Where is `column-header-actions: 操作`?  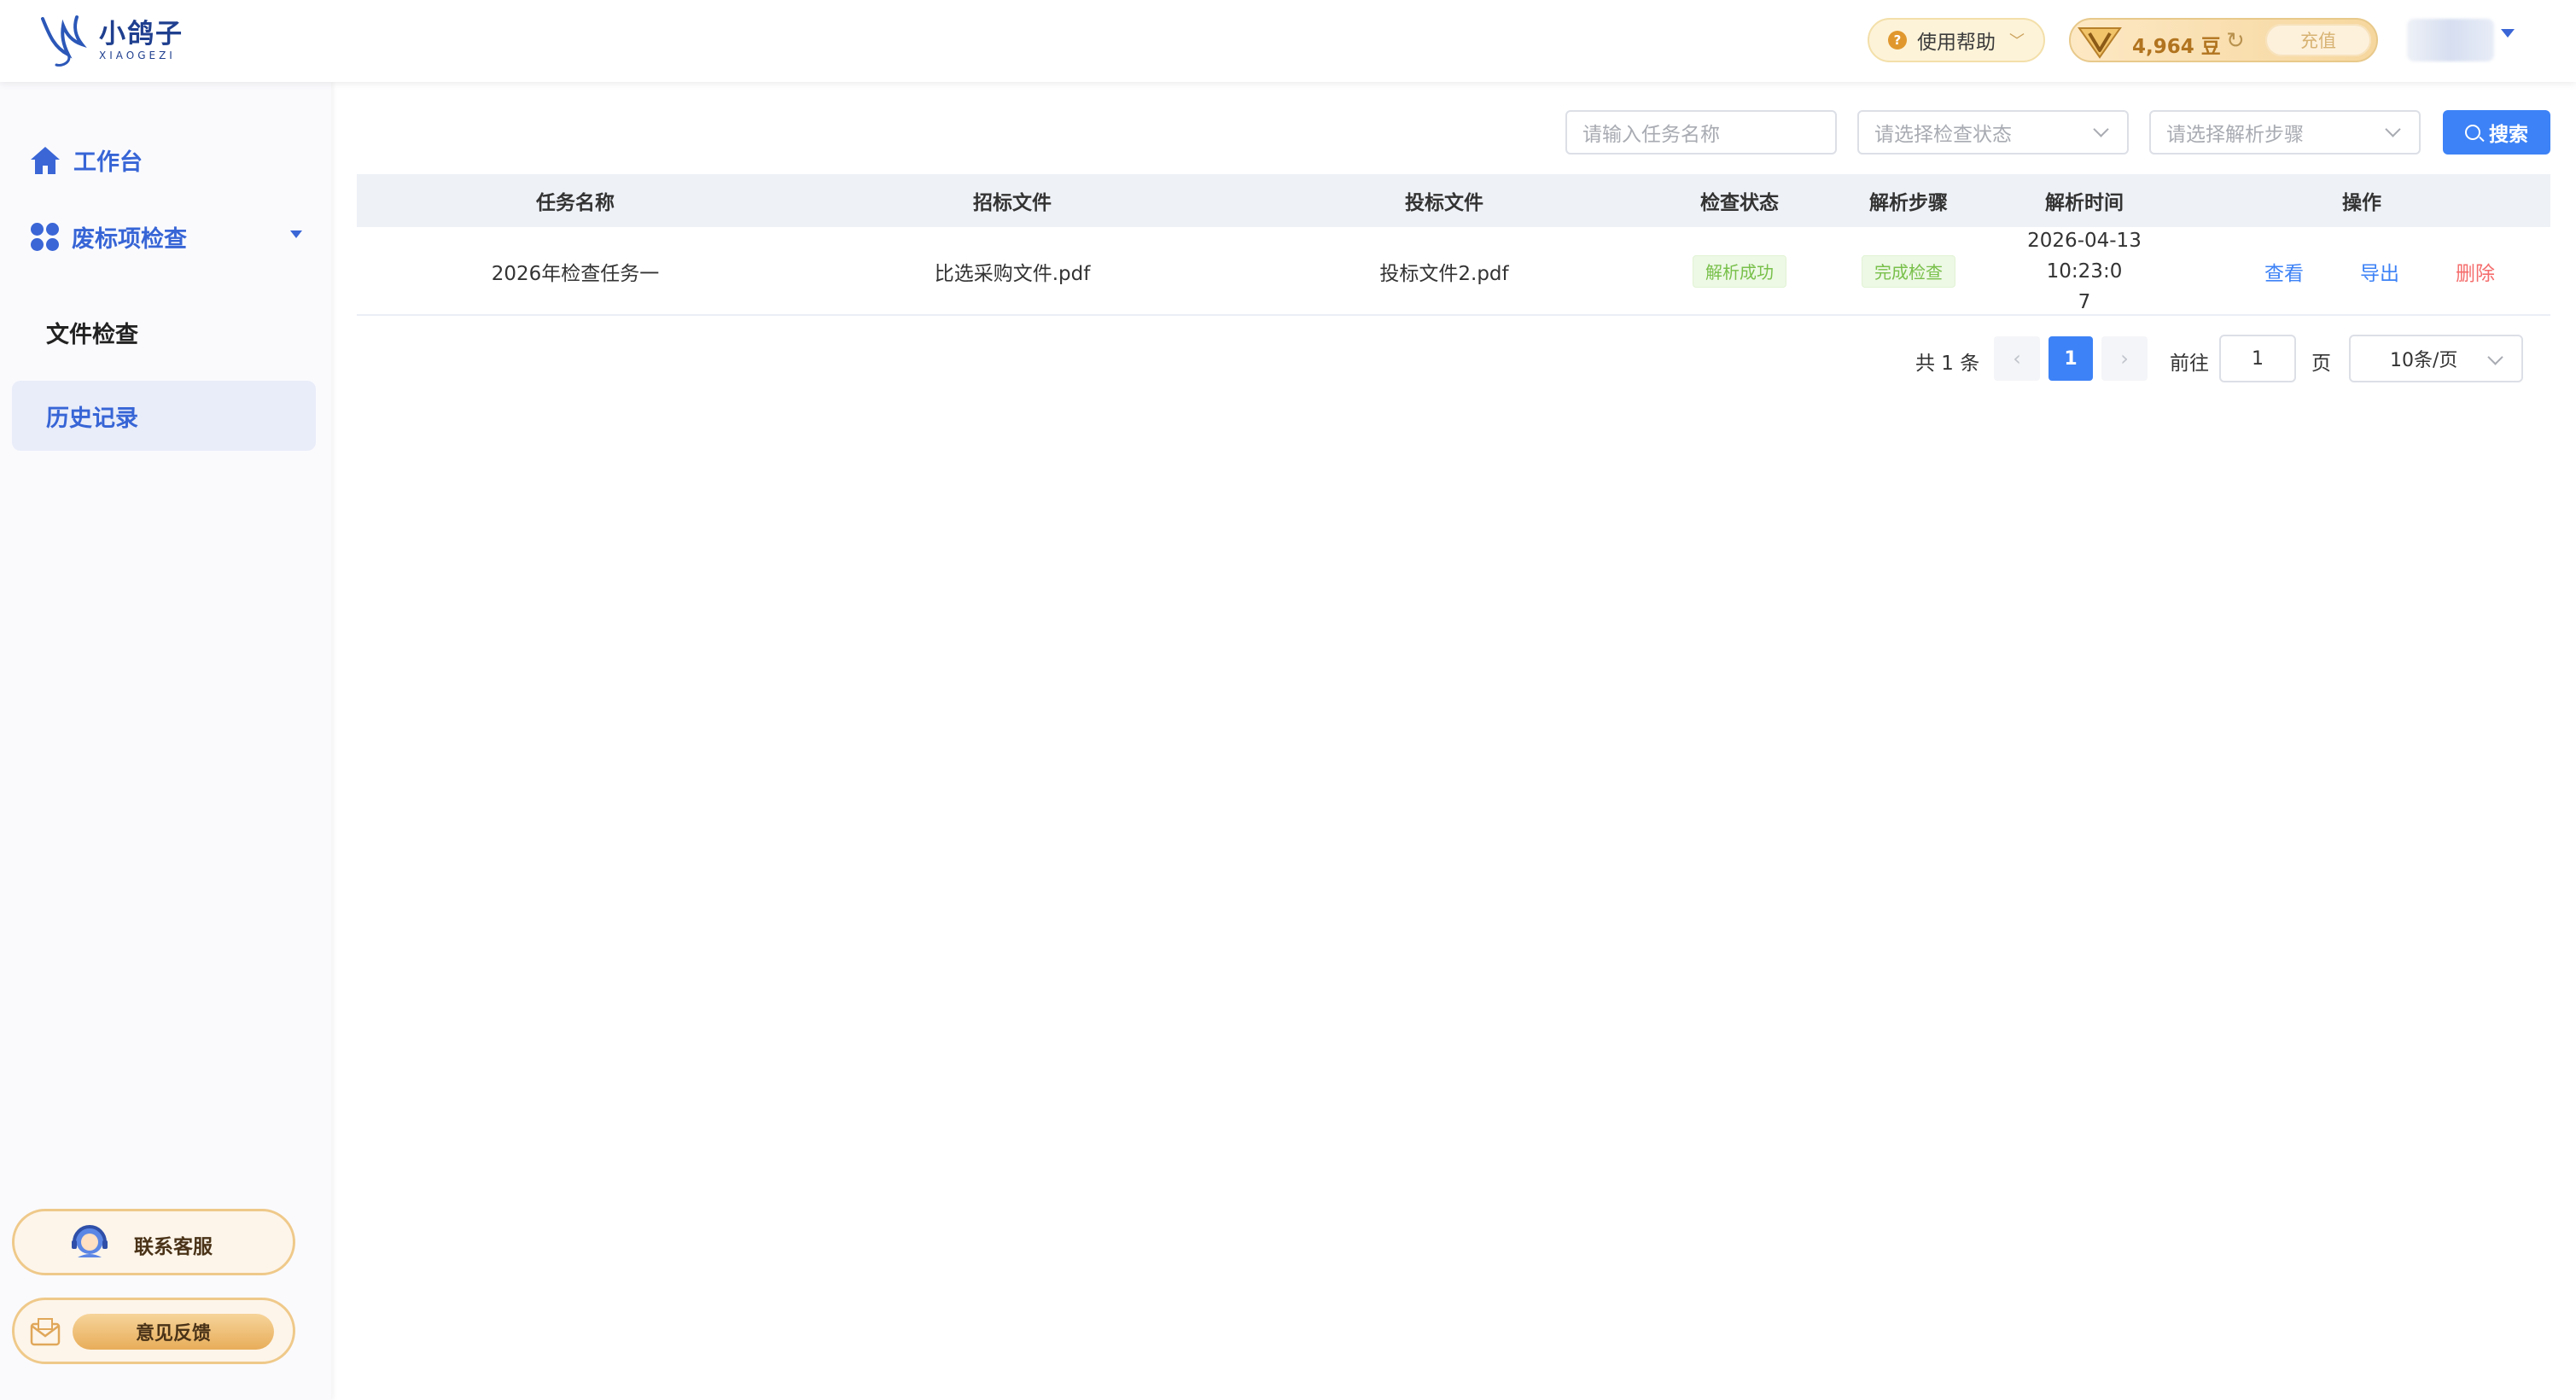
column-header-actions: 操作 is located at coordinates (2361, 203).